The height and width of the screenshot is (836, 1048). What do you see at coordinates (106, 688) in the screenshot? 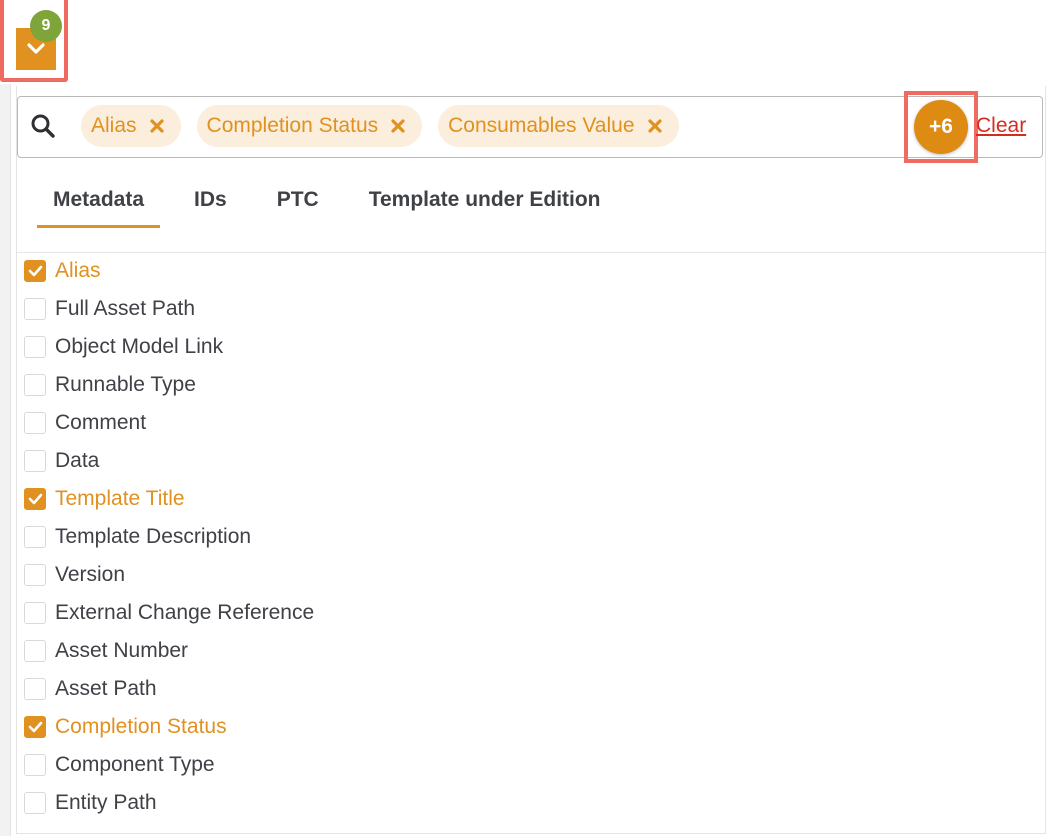
I see `field-item-label: Asset Path` at bounding box center [106, 688].